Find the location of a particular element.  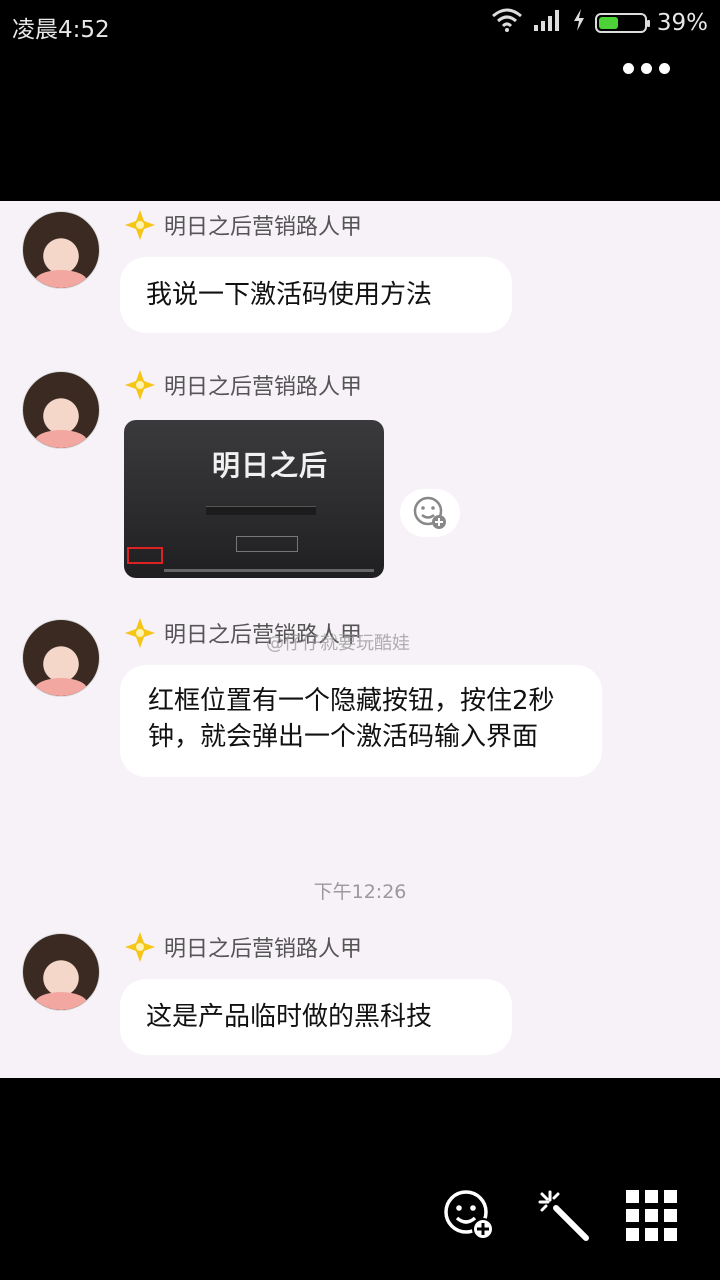

charging-icon is located at coordinates (579, 23).